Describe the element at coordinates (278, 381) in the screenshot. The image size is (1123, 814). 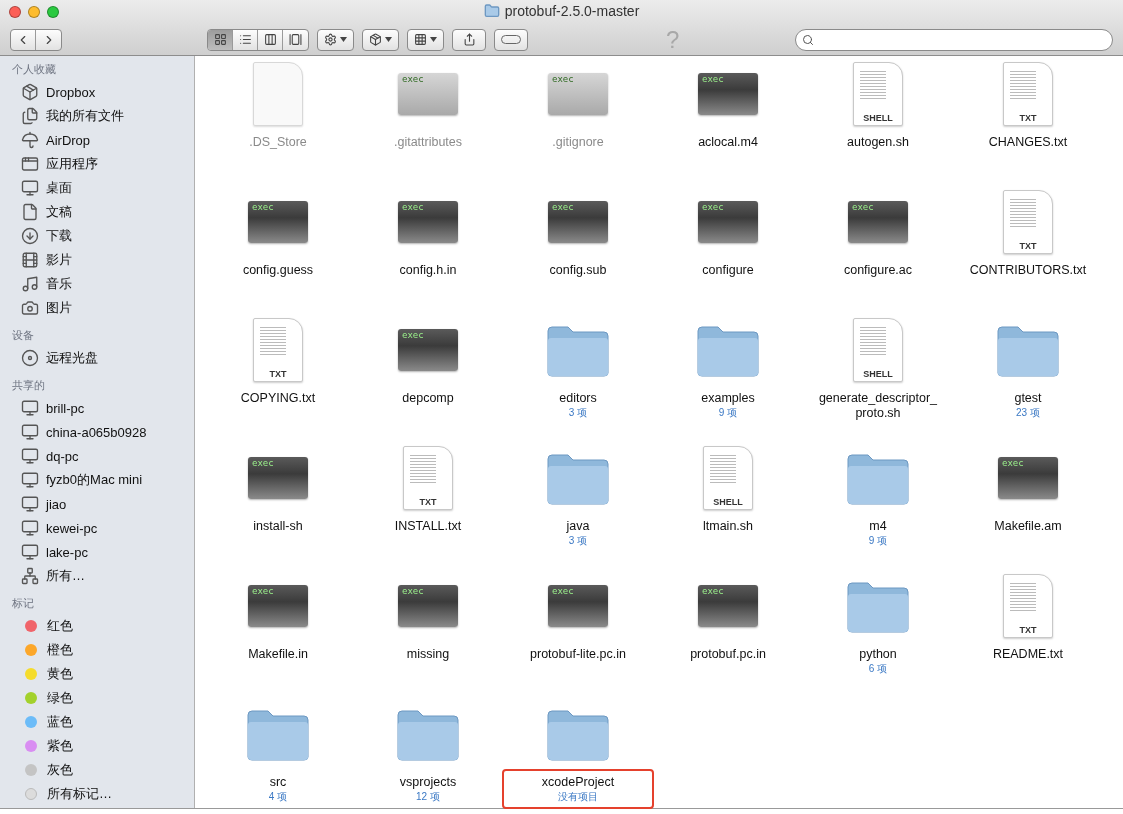
I see `file-item: TXT COPYING.txt` at that location.